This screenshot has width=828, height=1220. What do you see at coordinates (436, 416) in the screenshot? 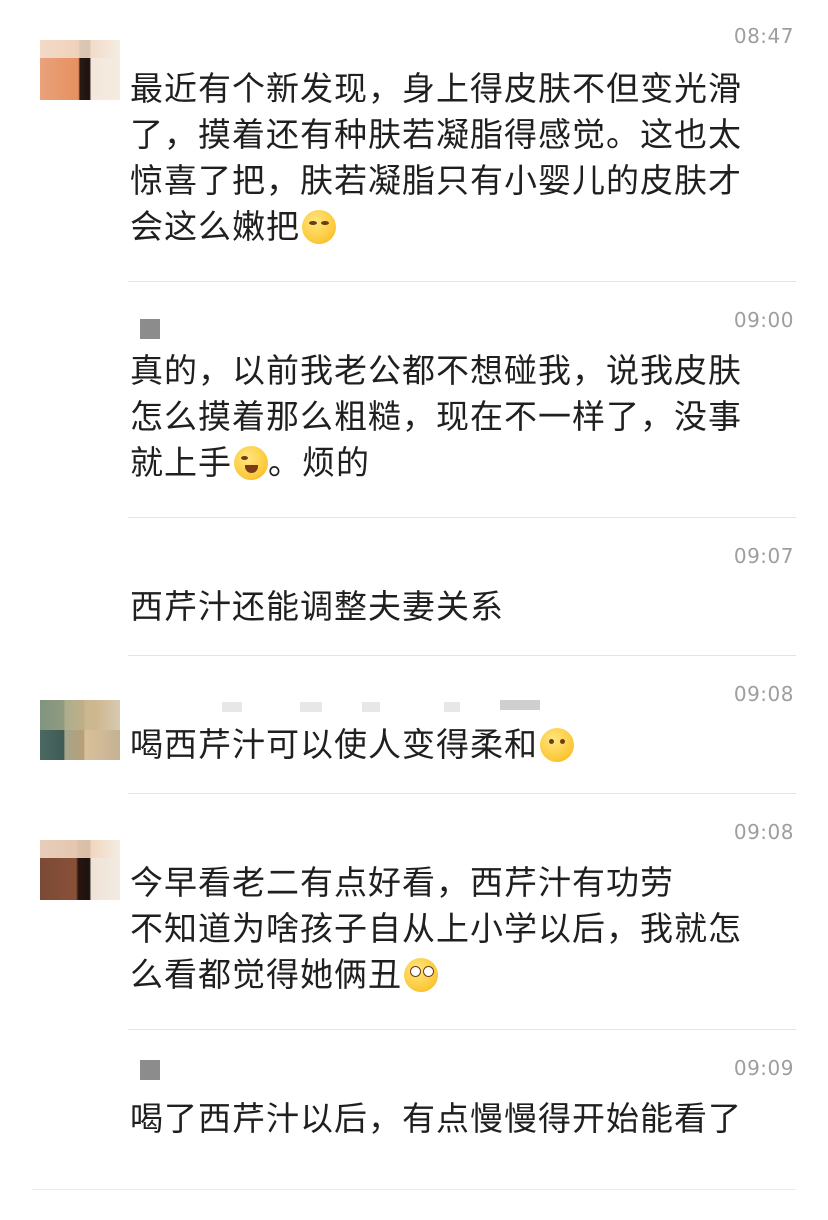
I see `comment-text-line: 怎么摸着那么粗糙，现在不一样了，没事` at bounding box center [436, 416].